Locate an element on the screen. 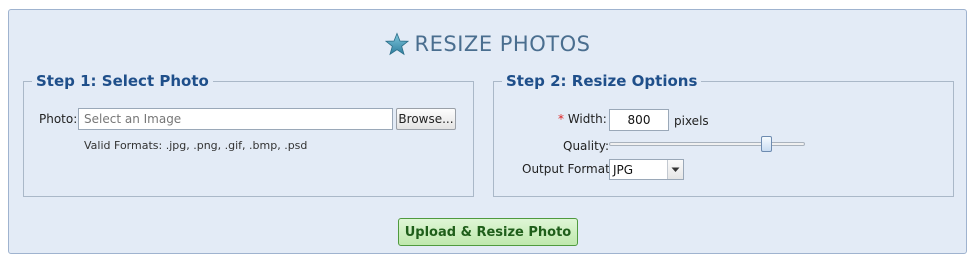  star-icon is located at coordinates (396, 44).